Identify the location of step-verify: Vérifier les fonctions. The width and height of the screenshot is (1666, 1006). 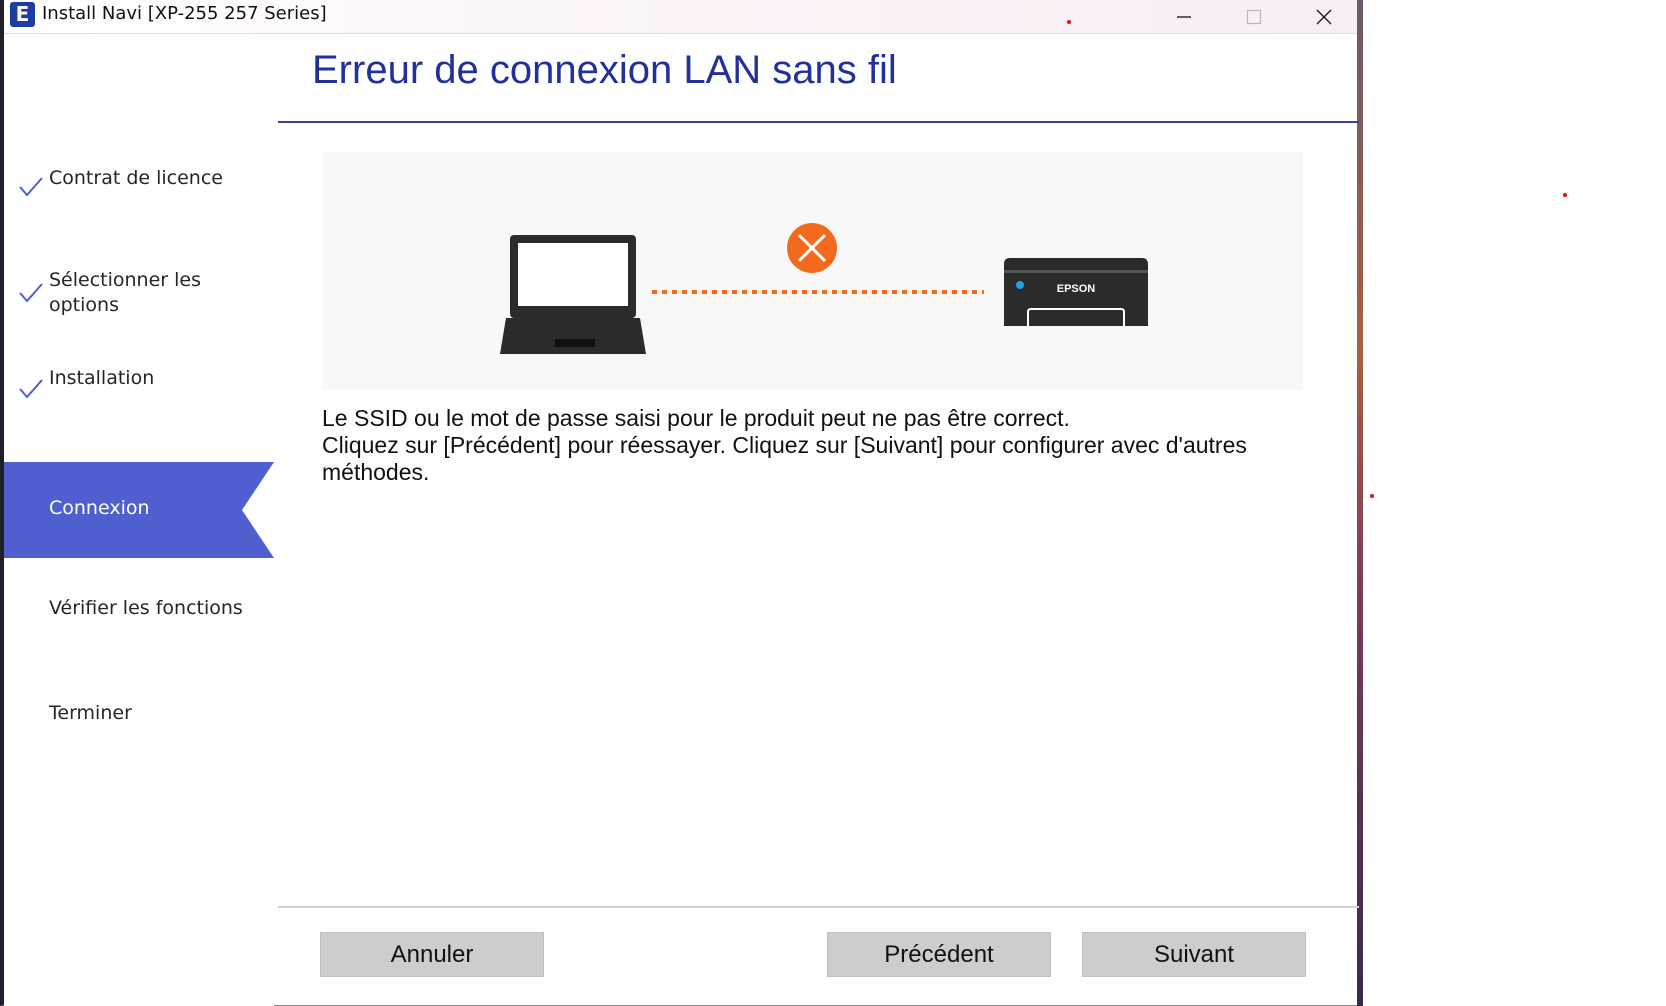
(139, 614).